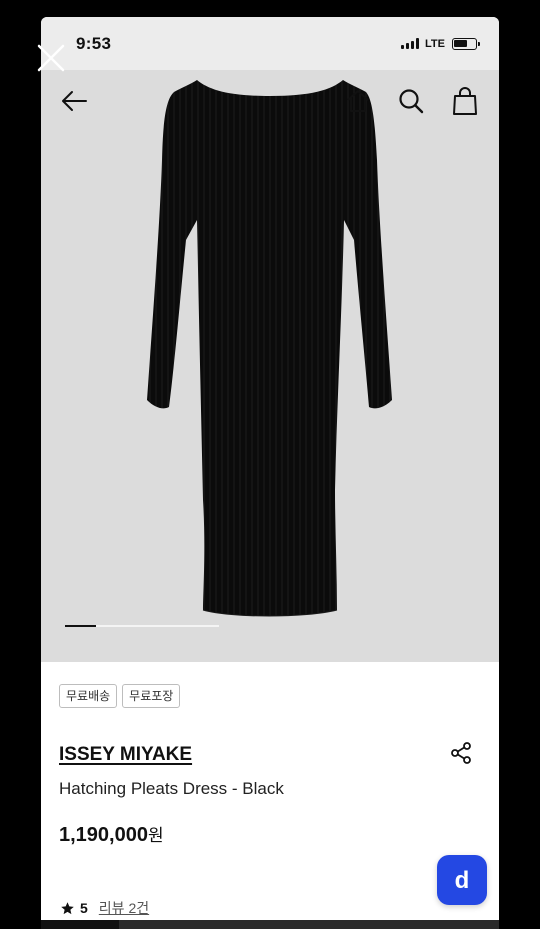 This screenshot has width=540, height=929. I want to click on reviews-link: 리뷰 2건, so click(124, 908).